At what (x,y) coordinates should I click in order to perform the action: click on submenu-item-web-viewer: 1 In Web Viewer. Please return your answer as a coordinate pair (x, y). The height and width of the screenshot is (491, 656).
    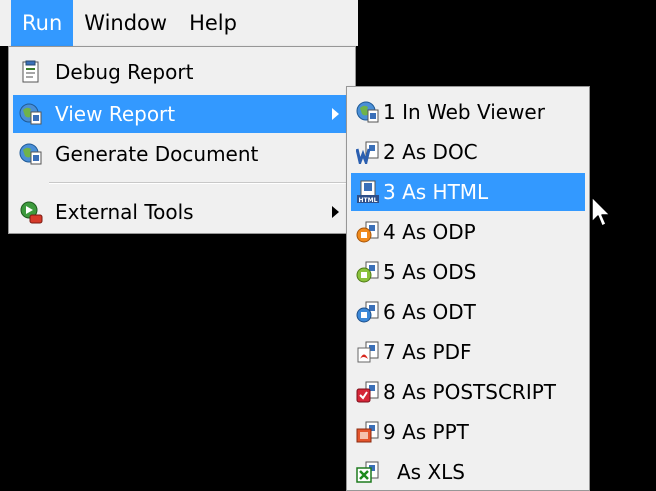
    Looking at the image, I should click on (468, 112).